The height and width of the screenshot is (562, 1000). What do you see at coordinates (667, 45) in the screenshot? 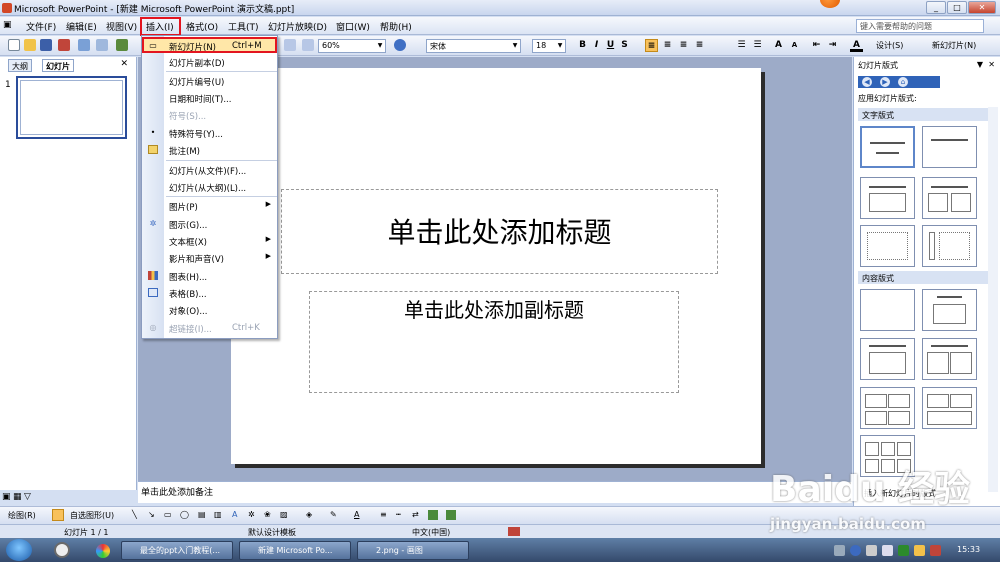
I see `align-center-icon: ≡` at bounding box center [667, 45].